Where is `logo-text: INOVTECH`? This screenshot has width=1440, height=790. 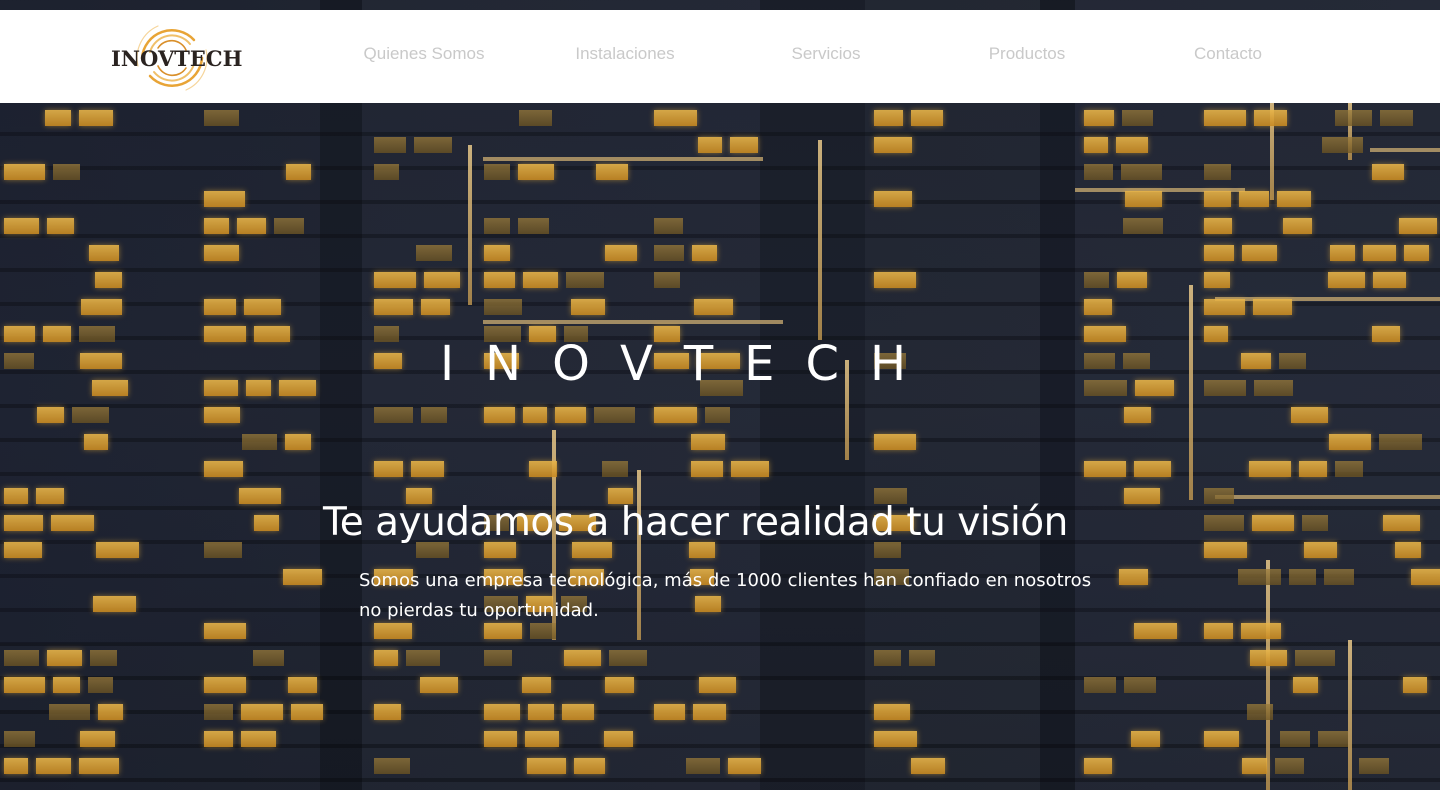
logo-text: INOVTECH is located at coordinates (177, 58).